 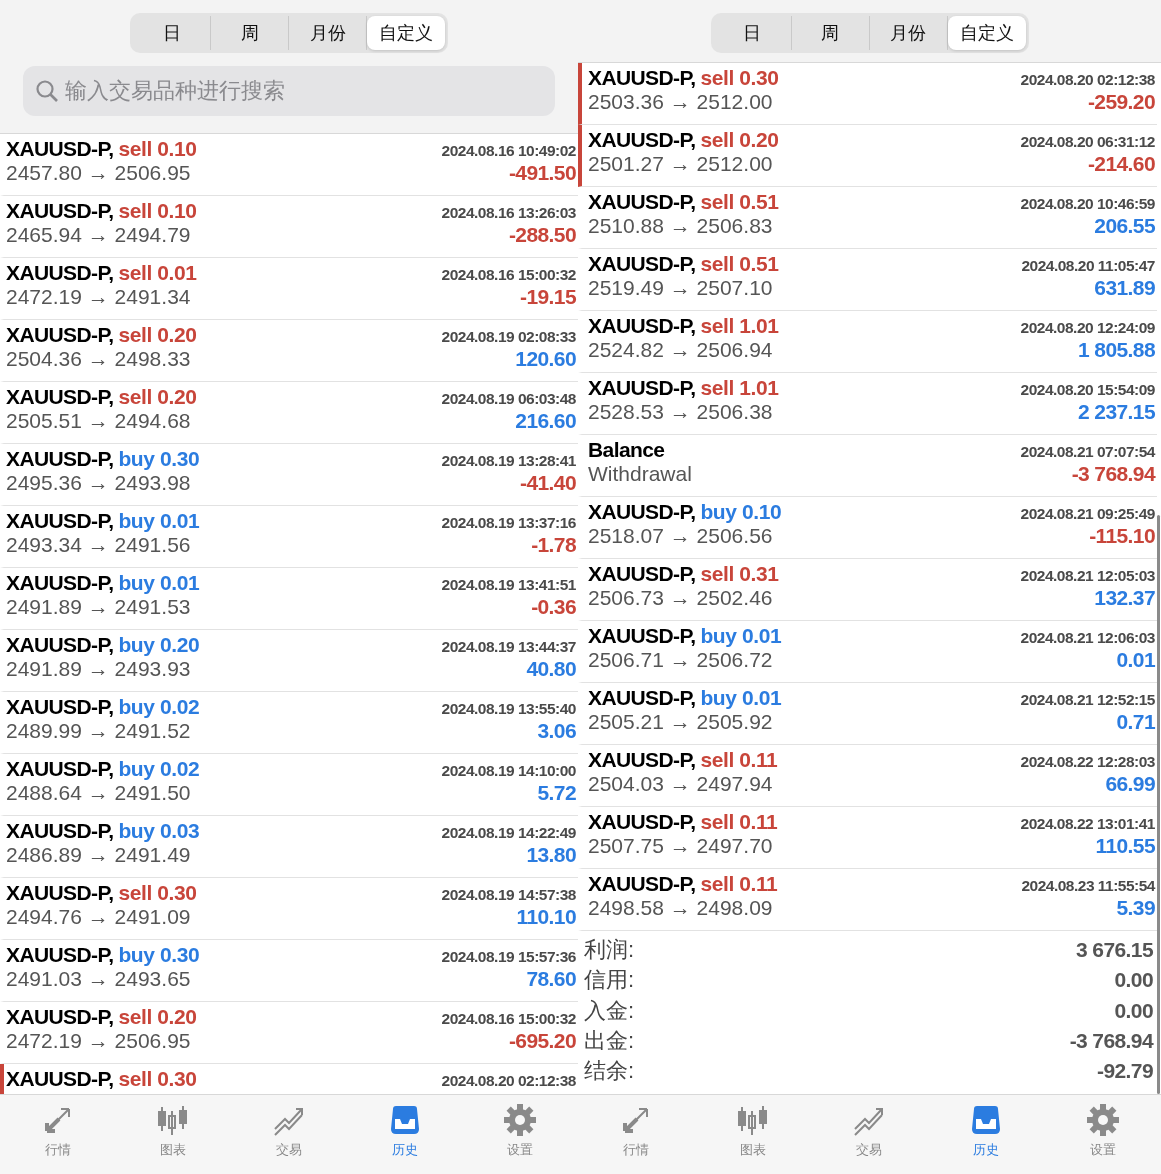 I want to click on profit-value: 2 237.15, so click(x=1116, y=412).